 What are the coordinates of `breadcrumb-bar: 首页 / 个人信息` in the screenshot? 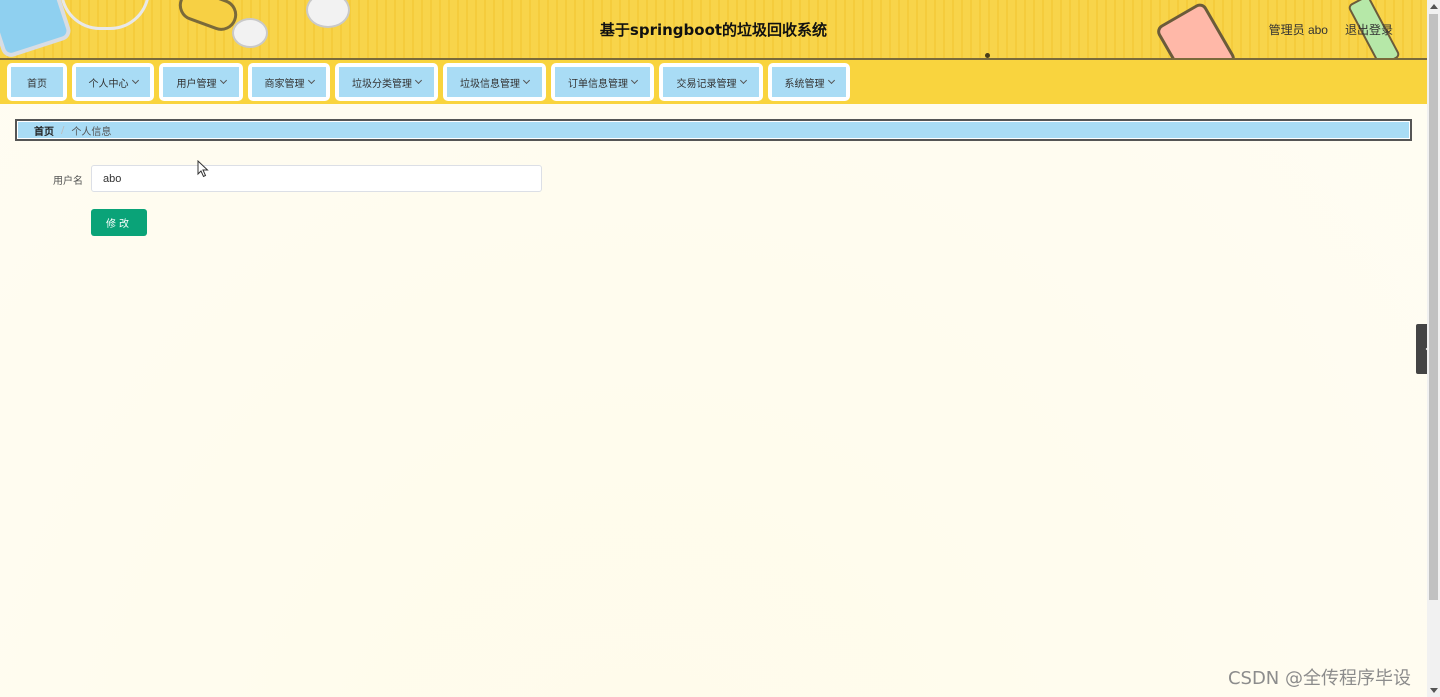 It's located at (713, 130).